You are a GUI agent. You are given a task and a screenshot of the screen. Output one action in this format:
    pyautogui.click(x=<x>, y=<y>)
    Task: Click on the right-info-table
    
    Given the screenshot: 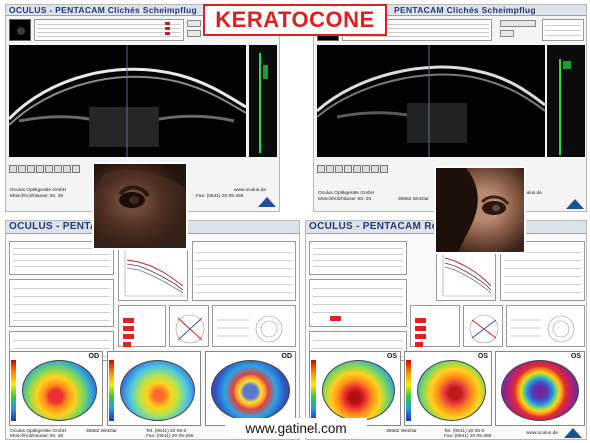 What is the action you would take?
    pyautogui.click(x=563, y=30)
    